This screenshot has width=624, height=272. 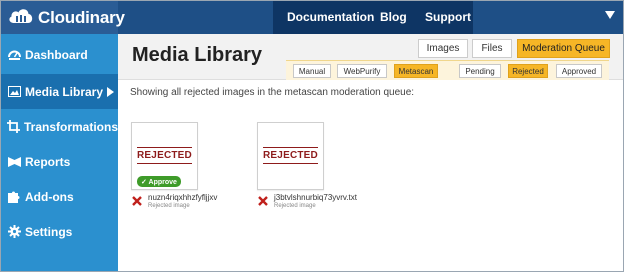 I want to click on nav-blog: Blog, so click(x=393, y=17).